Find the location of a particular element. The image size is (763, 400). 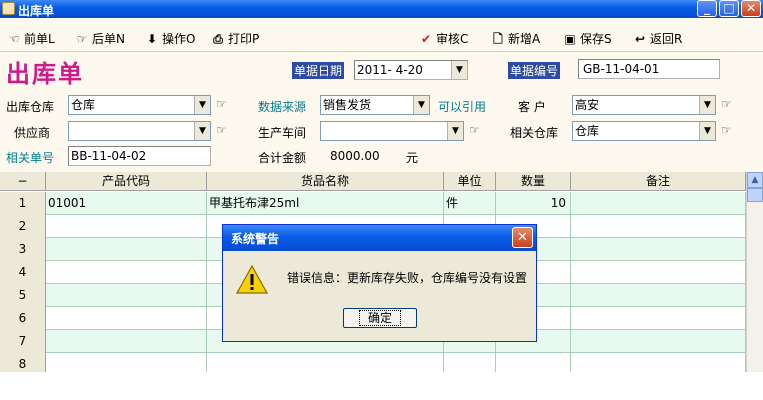

row-index: 5 is located at coordinates (23, 295).